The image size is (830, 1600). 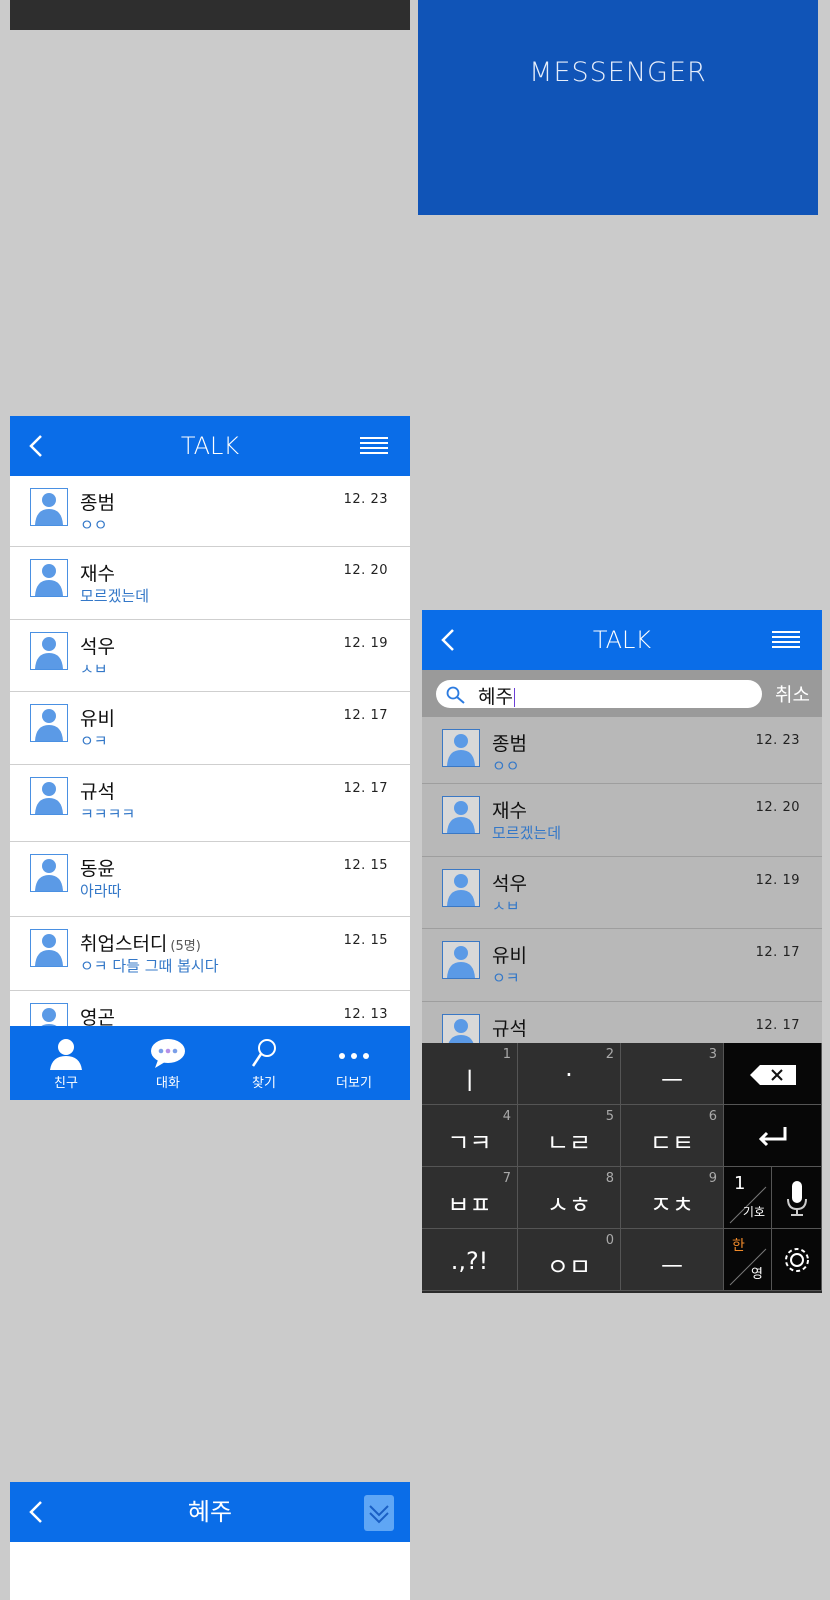 I want to click on key-11: ㅇㅁ 0, so click(x=569, y=1260).